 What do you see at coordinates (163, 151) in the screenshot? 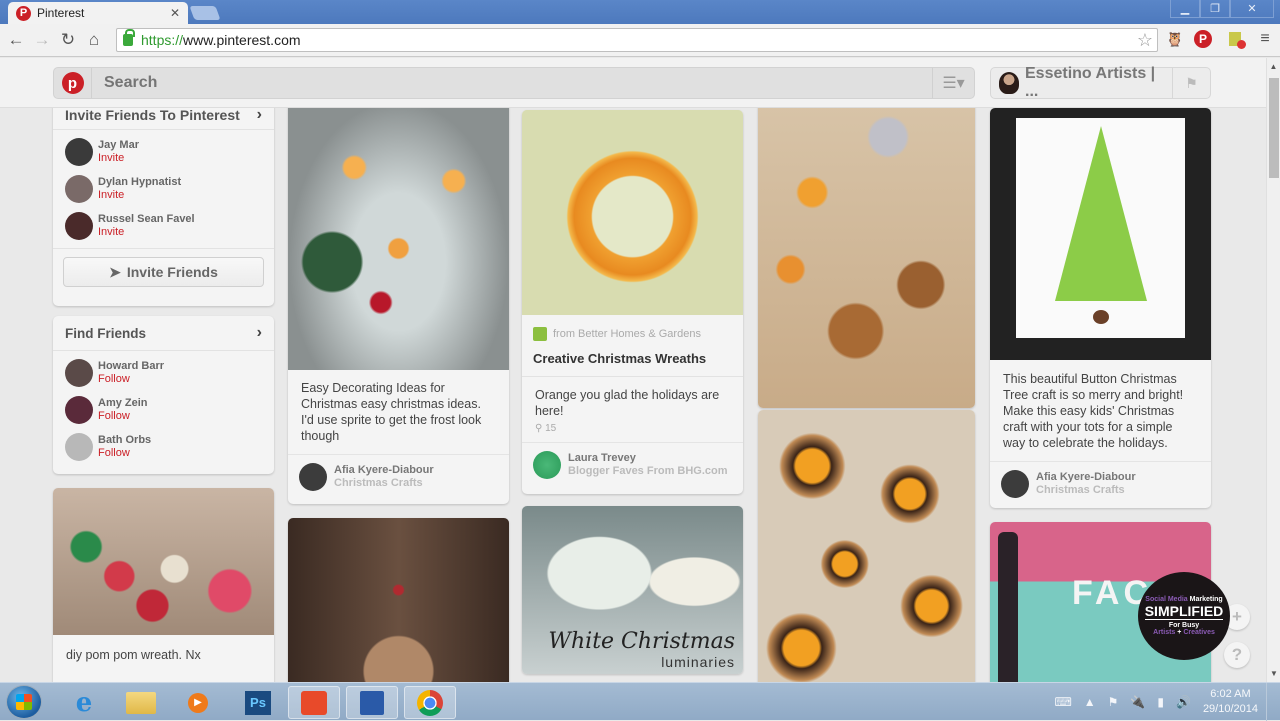
I see `invite-friend-item: Jay Mar Invite` at bounding box center [163, 151].